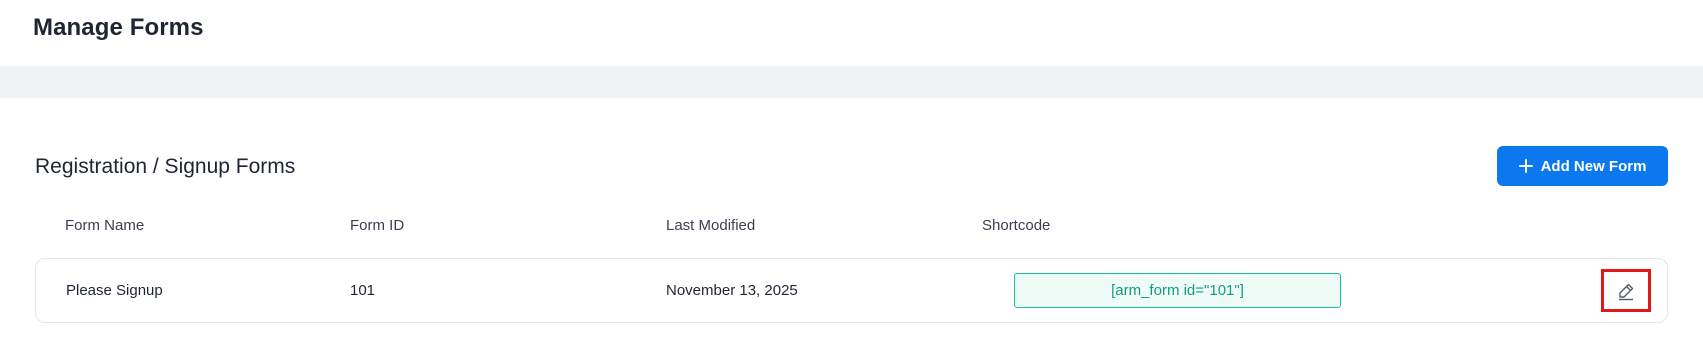 This screenshot has width=1703, height=359. What do you see at coordinates (165, 166) in the screenshot?
I see `section-title: Registration / Signup Forms` at bounding box center [165, 166].